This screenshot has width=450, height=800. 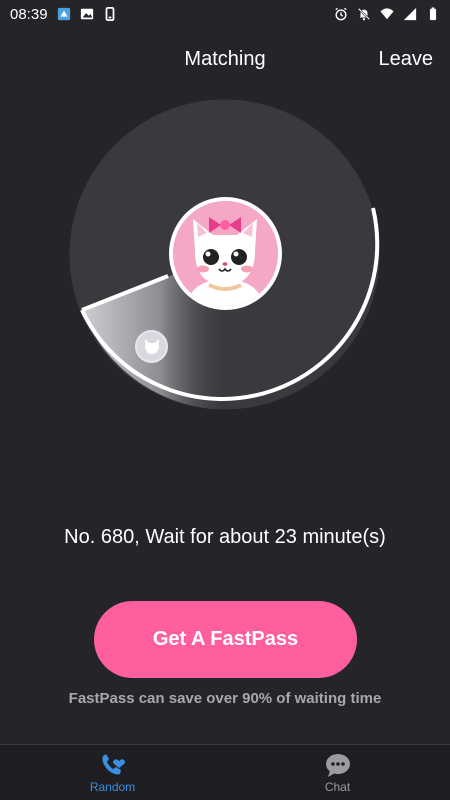 I want to click on cat-face-icon, so click(x=225, y=253).